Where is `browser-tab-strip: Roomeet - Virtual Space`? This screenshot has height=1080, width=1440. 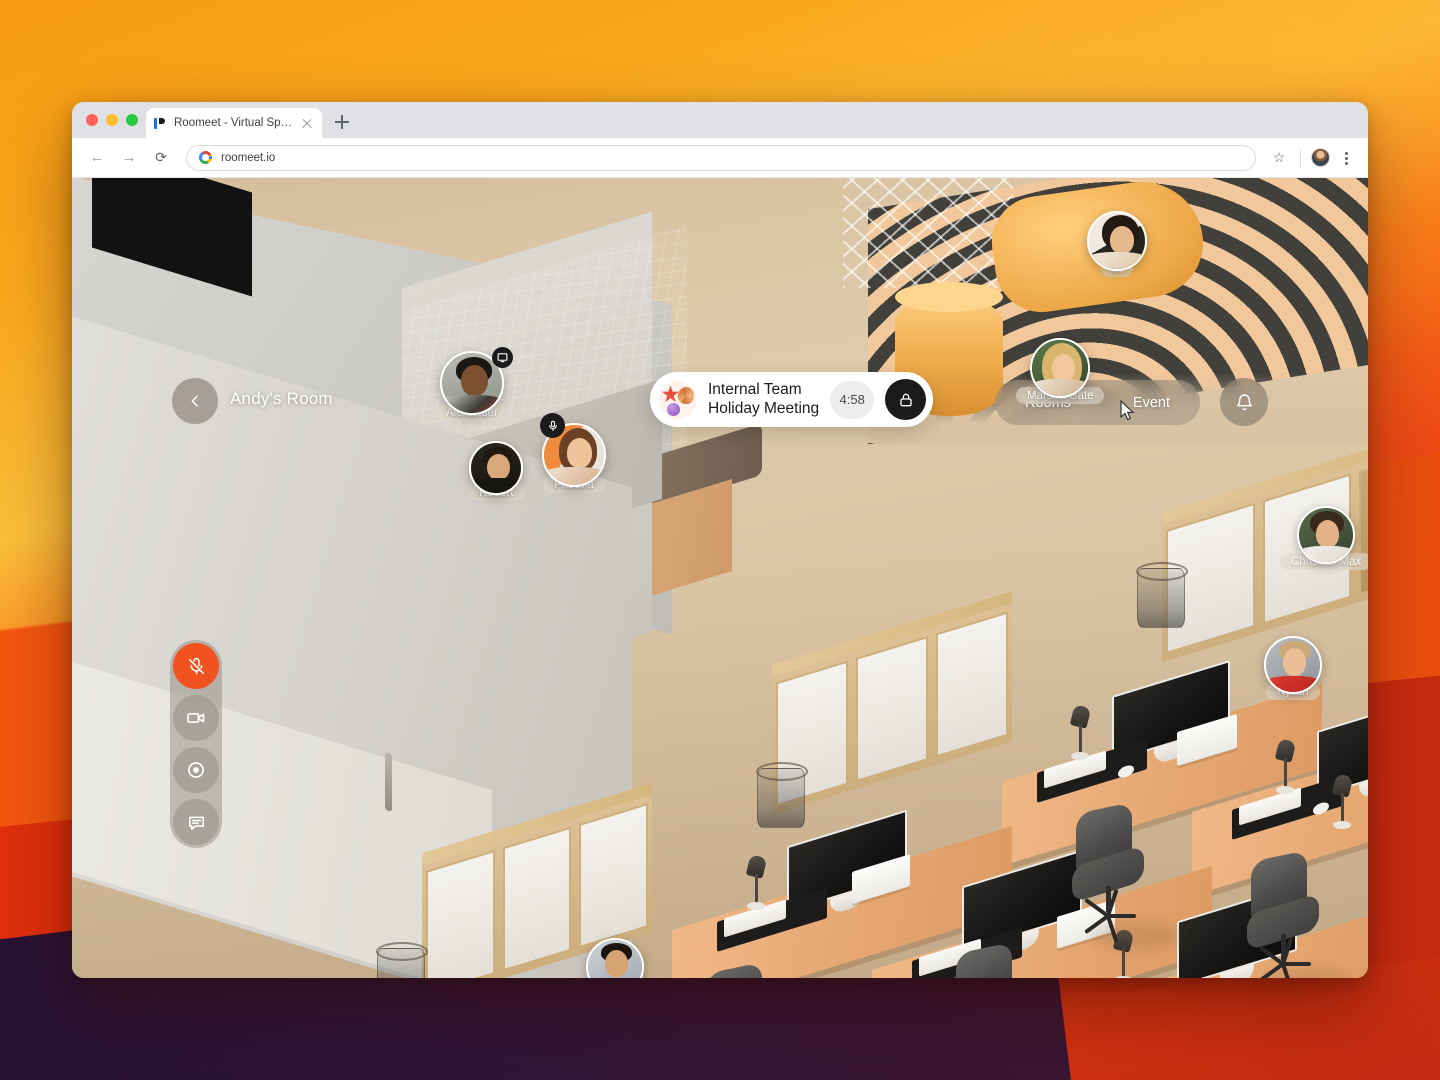 browser-tab-strip: Roomeet - Virtual Space is located at coordinates (720, 120).